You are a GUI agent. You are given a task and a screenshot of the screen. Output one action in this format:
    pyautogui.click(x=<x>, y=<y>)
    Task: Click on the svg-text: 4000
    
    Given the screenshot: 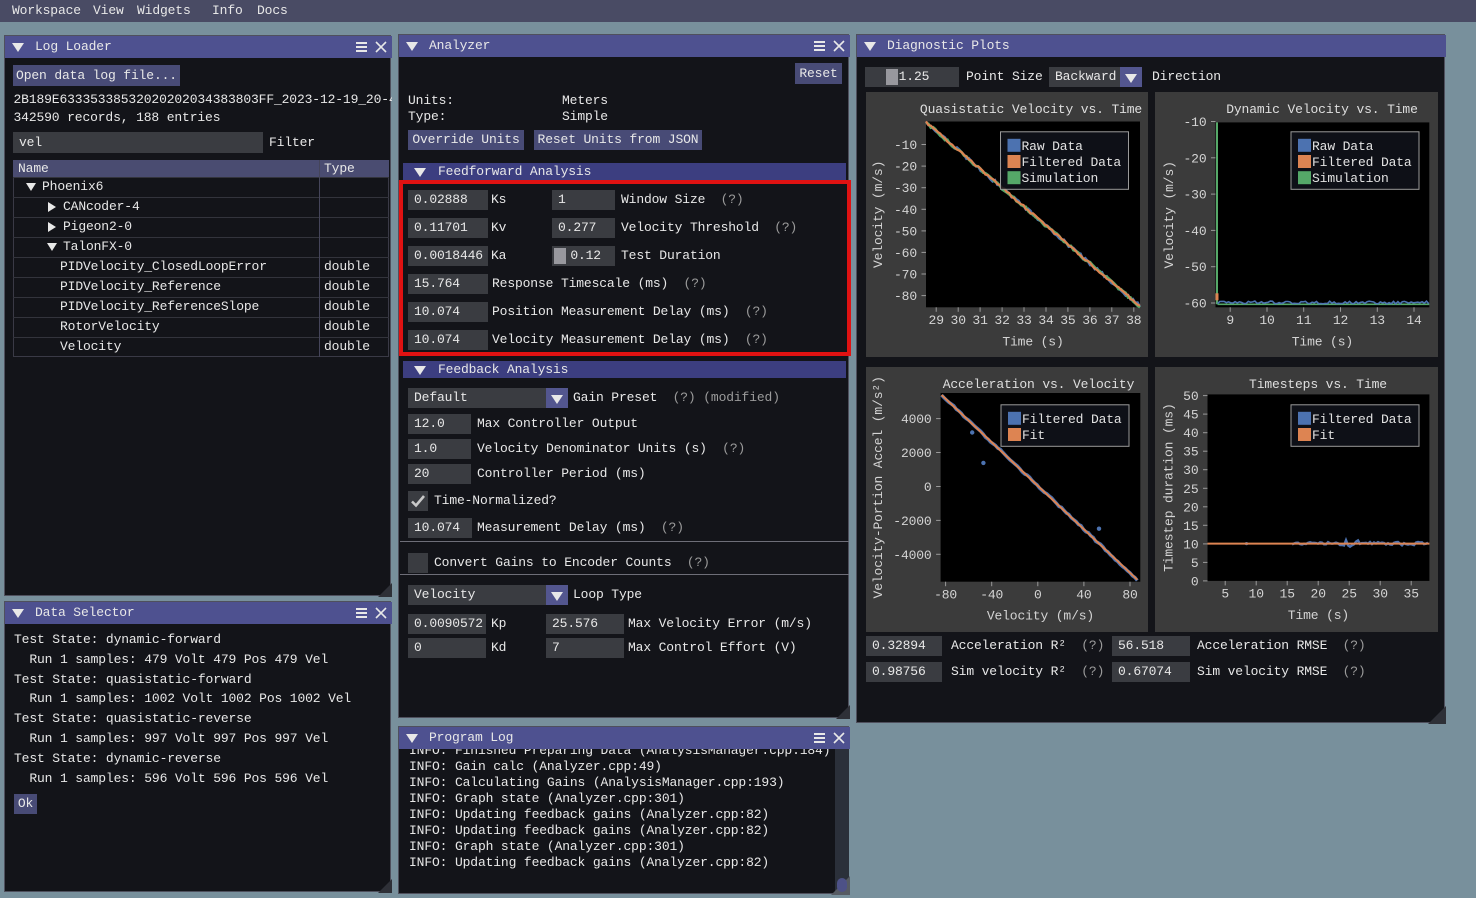 What is the action you would take?
    pyautogui.click(x=916, y=419)
    